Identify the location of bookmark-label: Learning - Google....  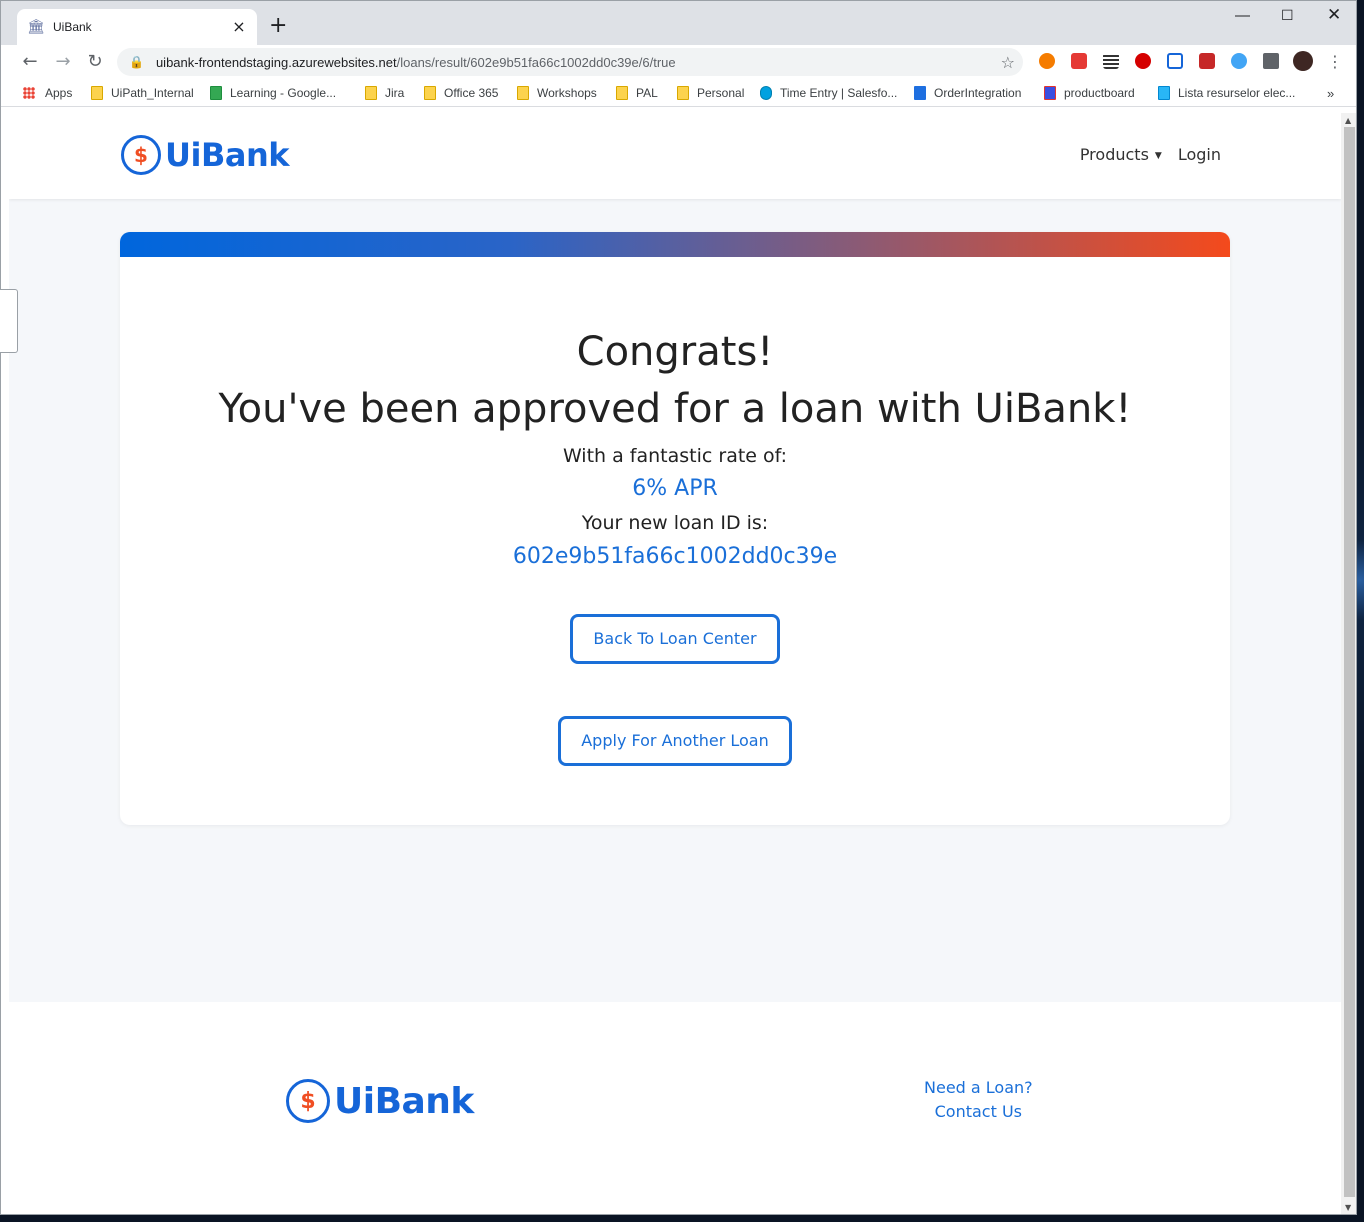
(283, 93).